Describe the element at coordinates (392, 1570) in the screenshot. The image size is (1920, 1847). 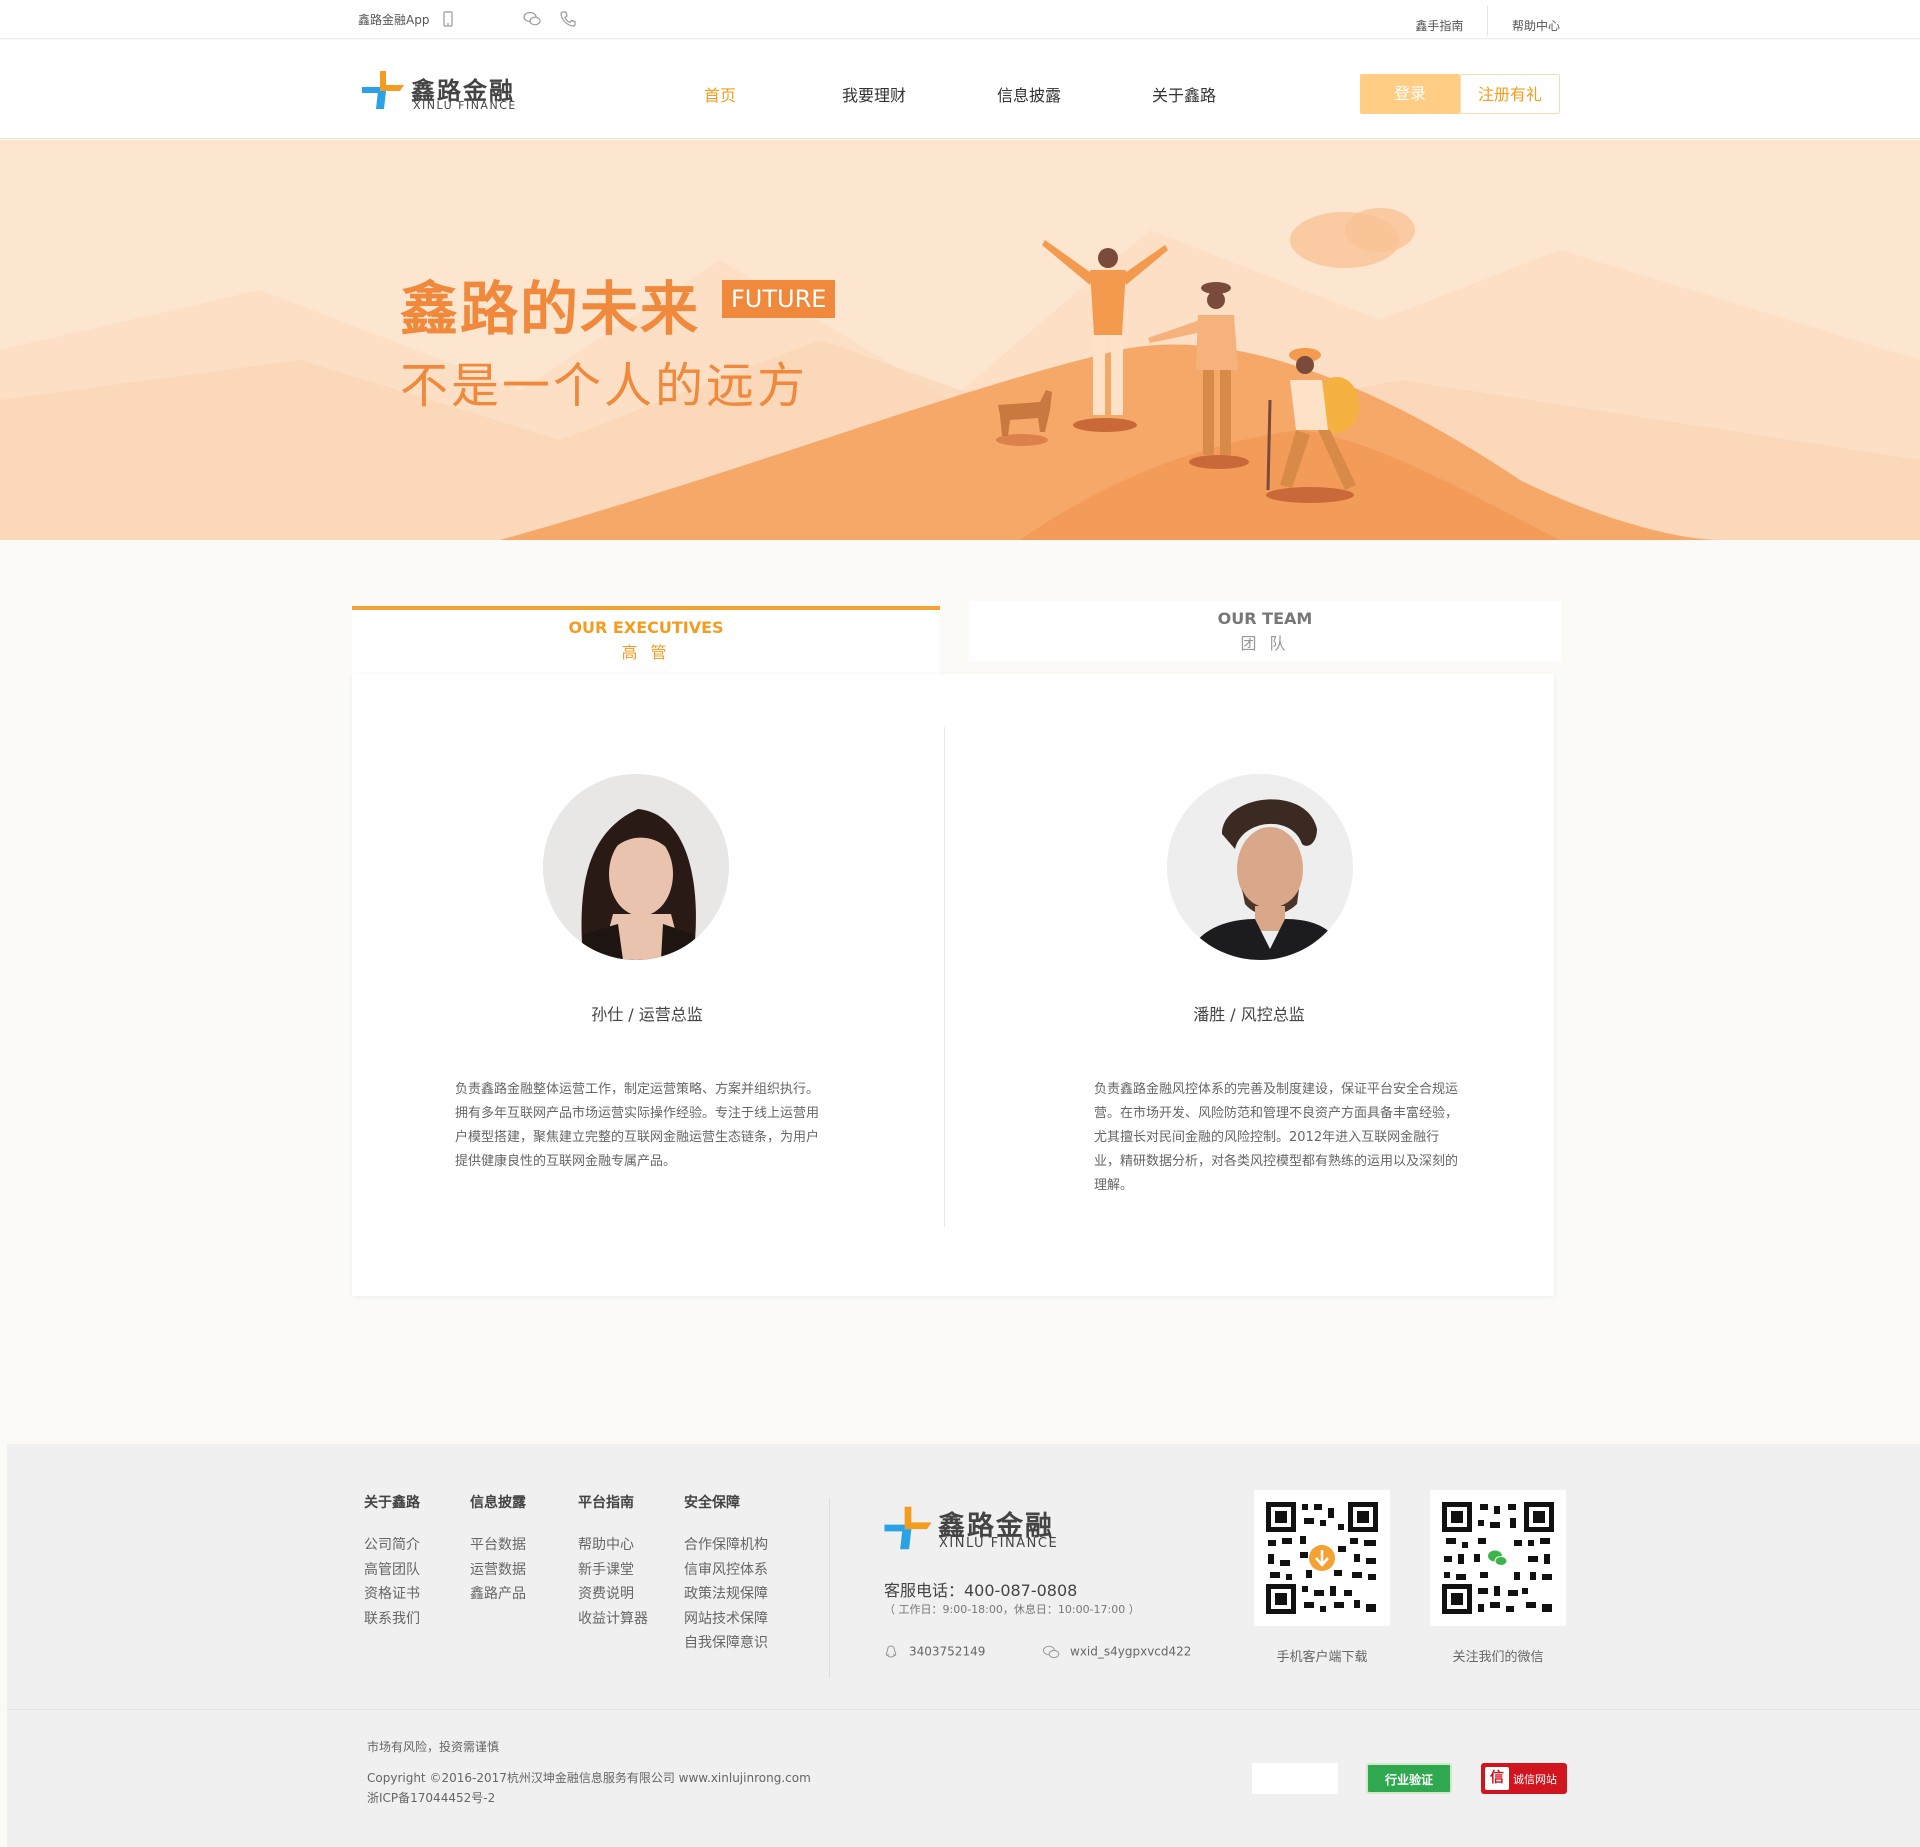
I see `footer-link: 高管团队` at that location.